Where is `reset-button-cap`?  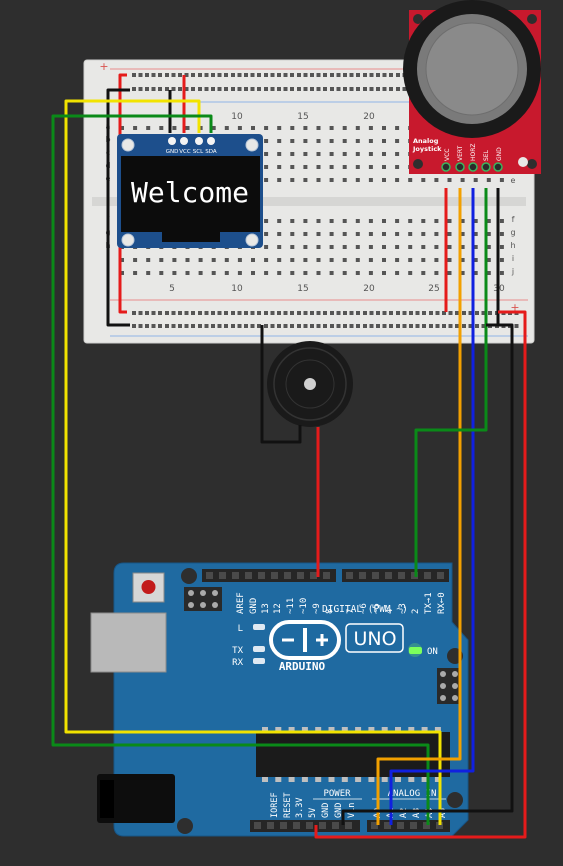 reset-button-cap is located at coordinates (148, 587).